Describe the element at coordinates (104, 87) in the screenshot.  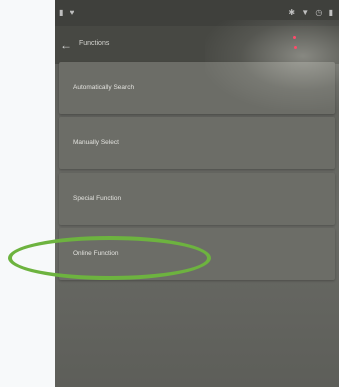
I see `list-item-label: Automatically Search` at that location.